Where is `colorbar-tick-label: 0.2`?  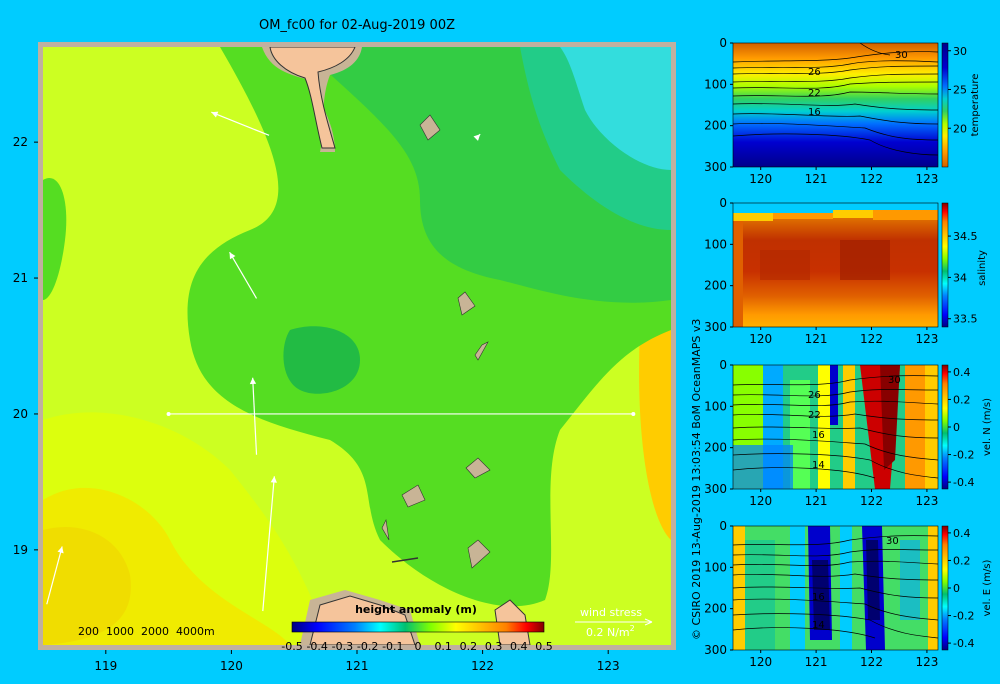
colorbar-tick-label: 0.2 is located at coordinates (469, 646).